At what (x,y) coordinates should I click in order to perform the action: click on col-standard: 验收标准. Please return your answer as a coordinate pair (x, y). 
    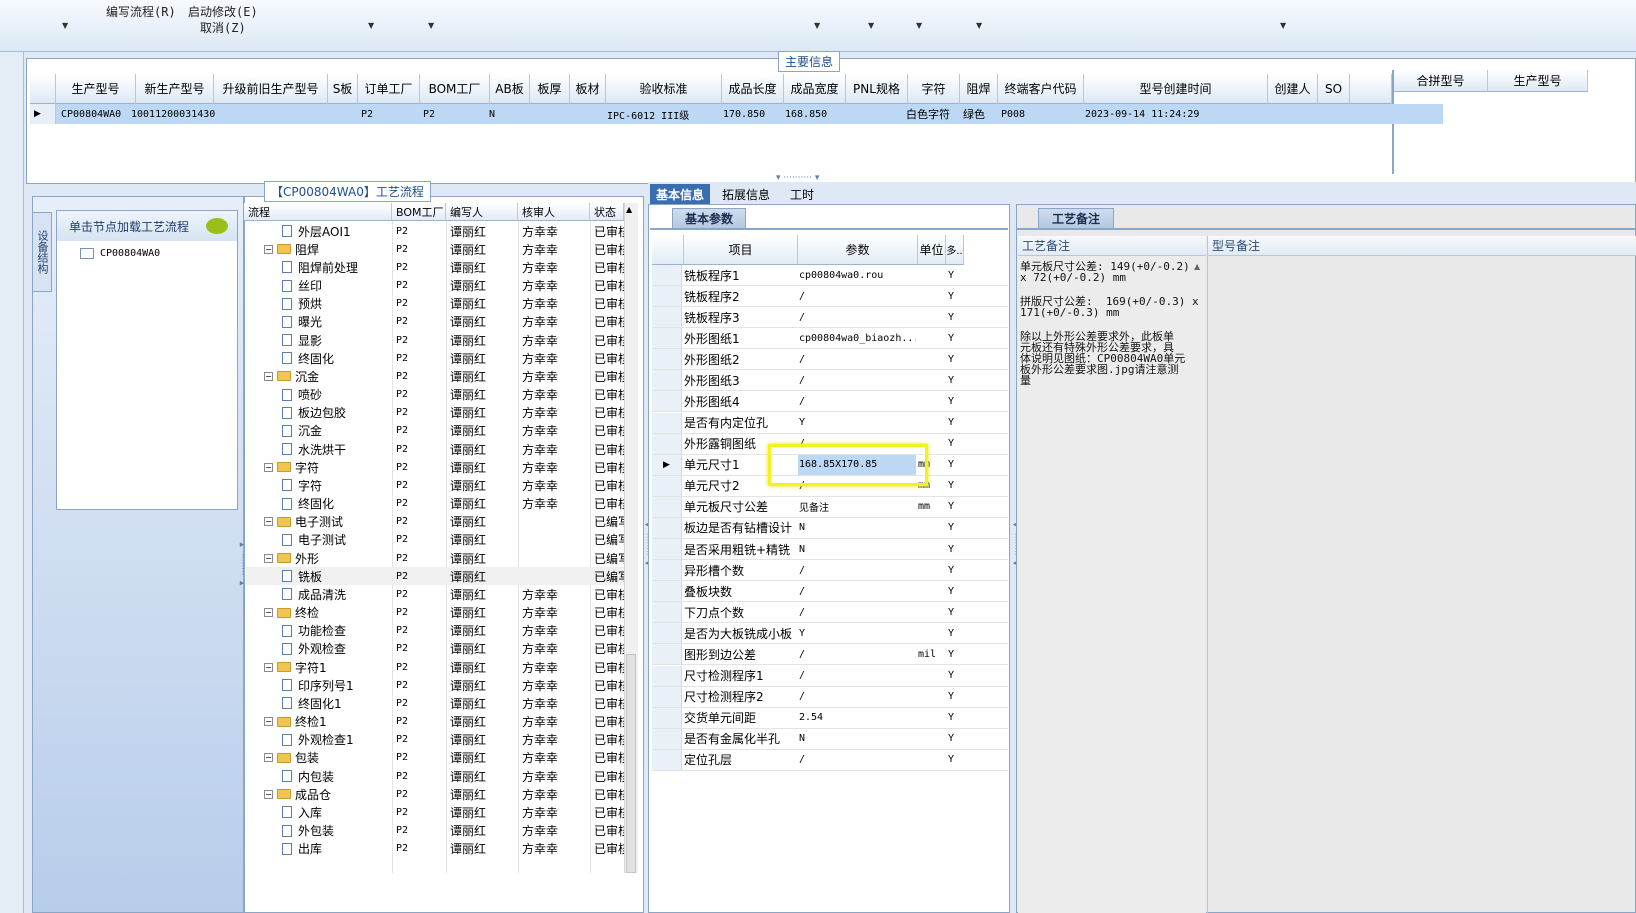
    Looking at the image, I should click on (664, 89).